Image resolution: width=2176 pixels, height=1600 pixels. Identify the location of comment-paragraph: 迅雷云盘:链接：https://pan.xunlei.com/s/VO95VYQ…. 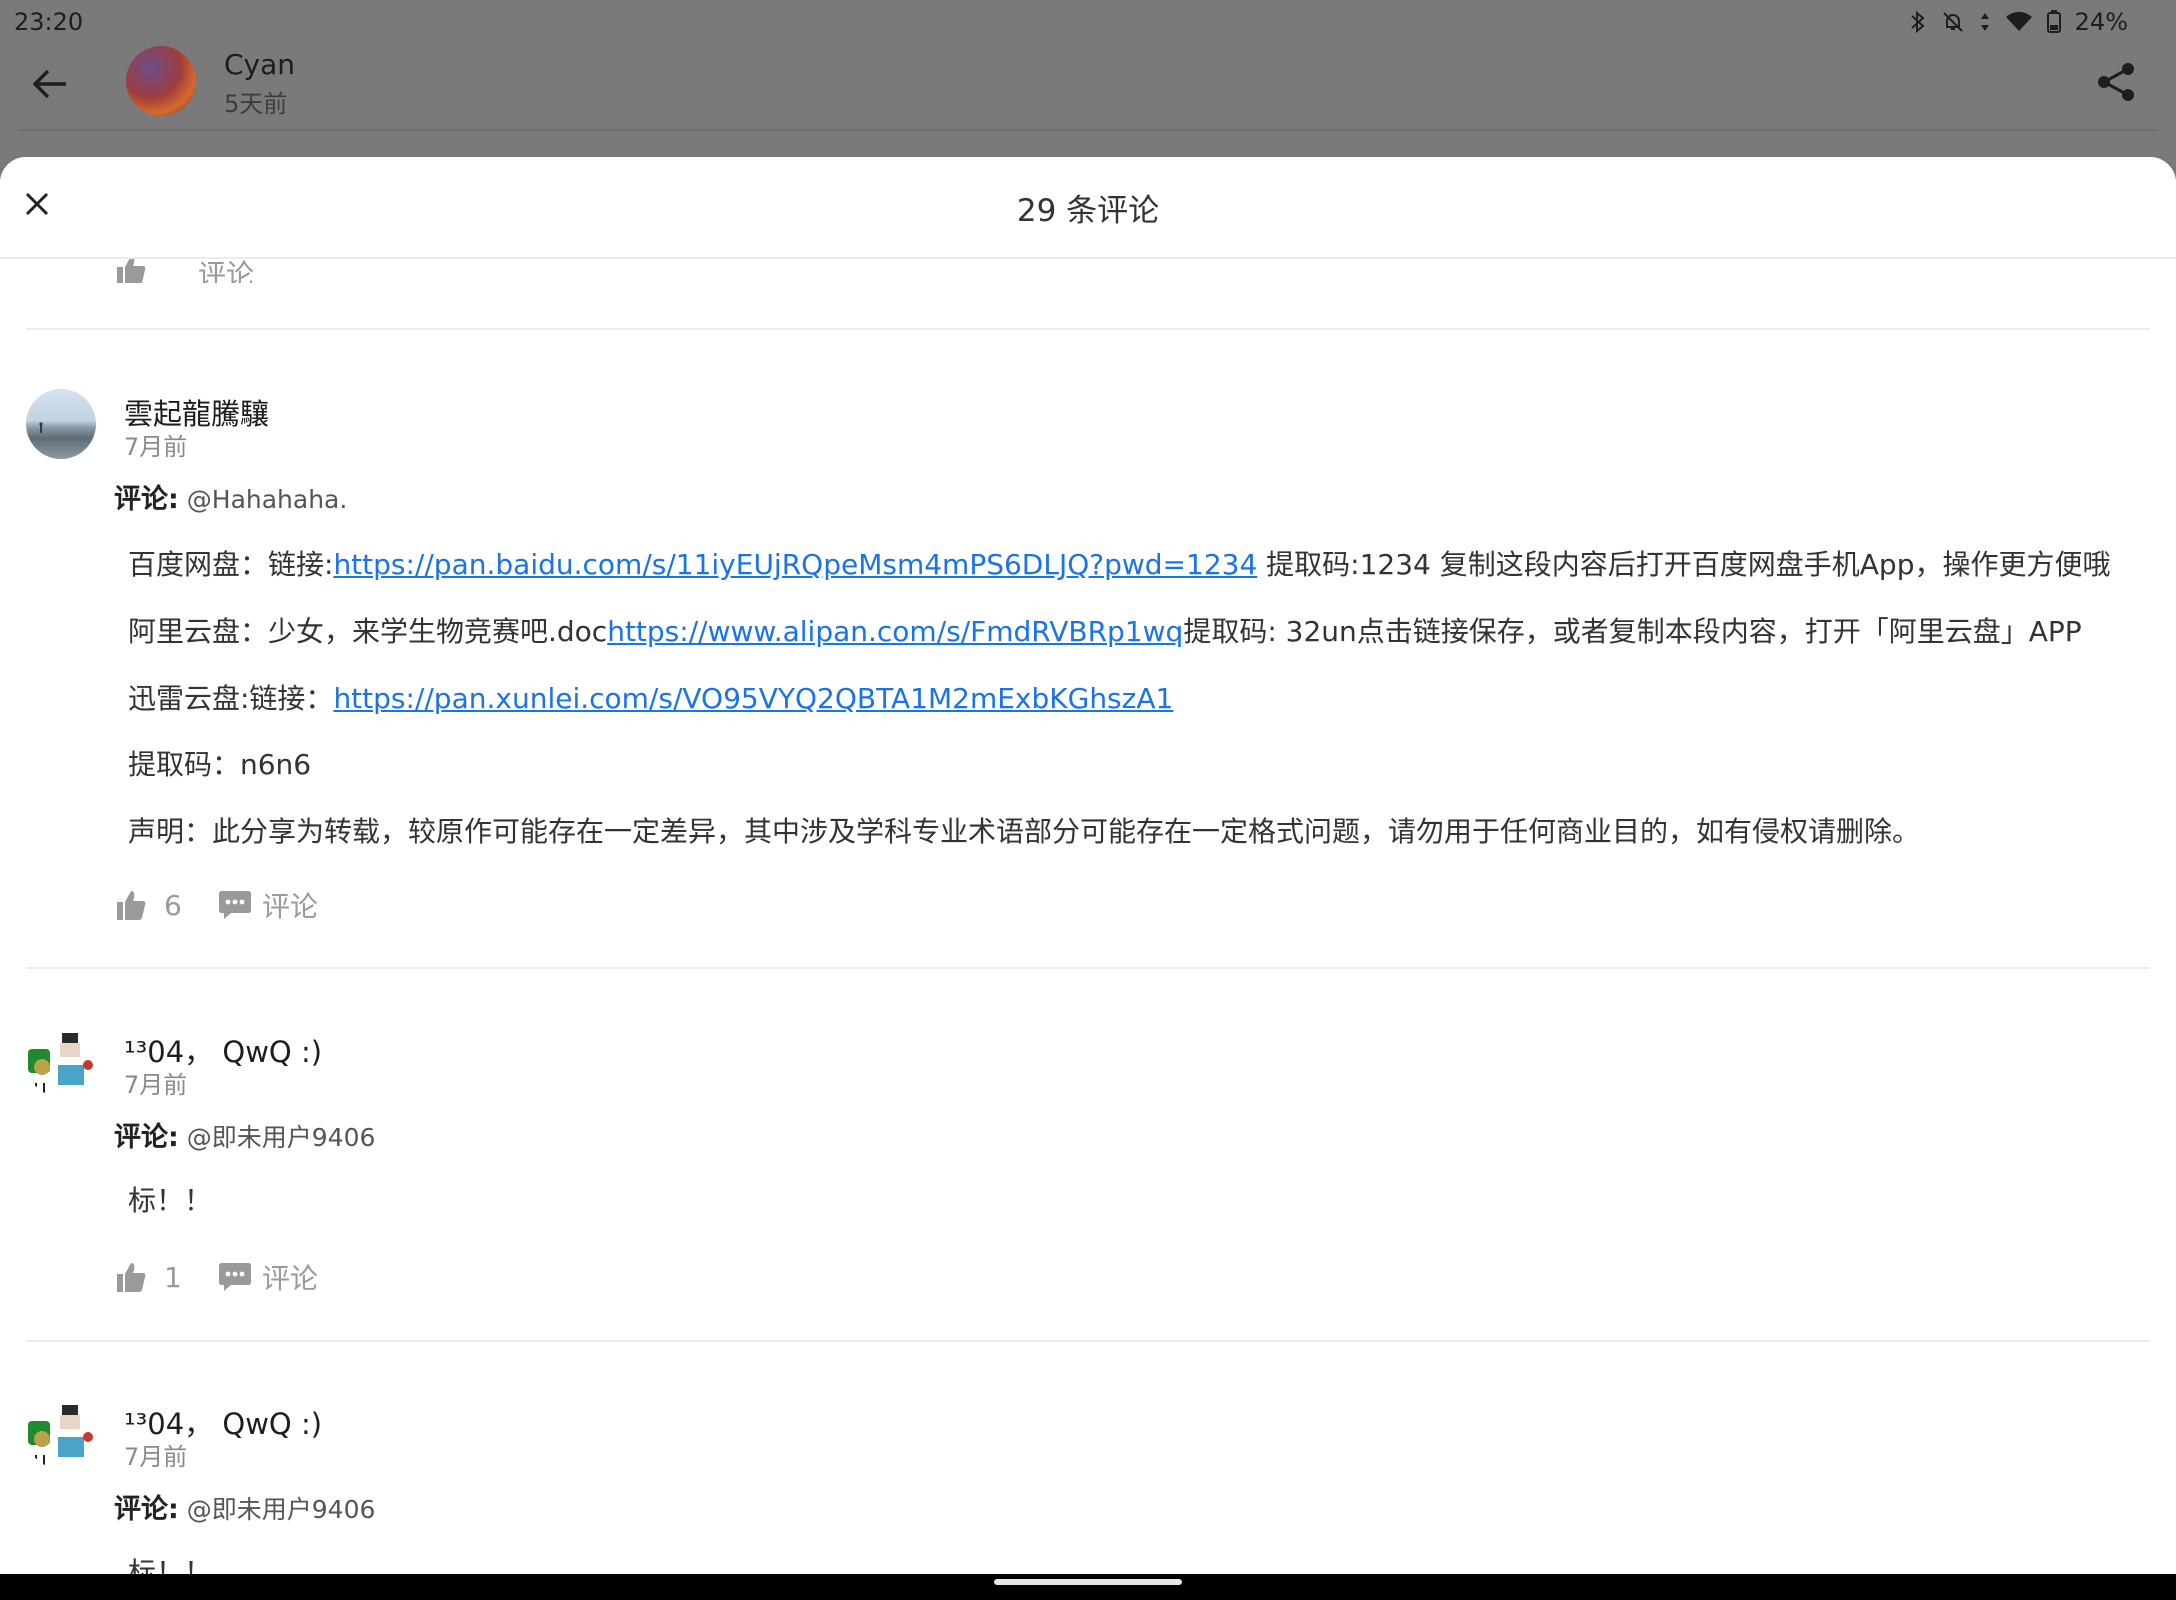
(650, 697).